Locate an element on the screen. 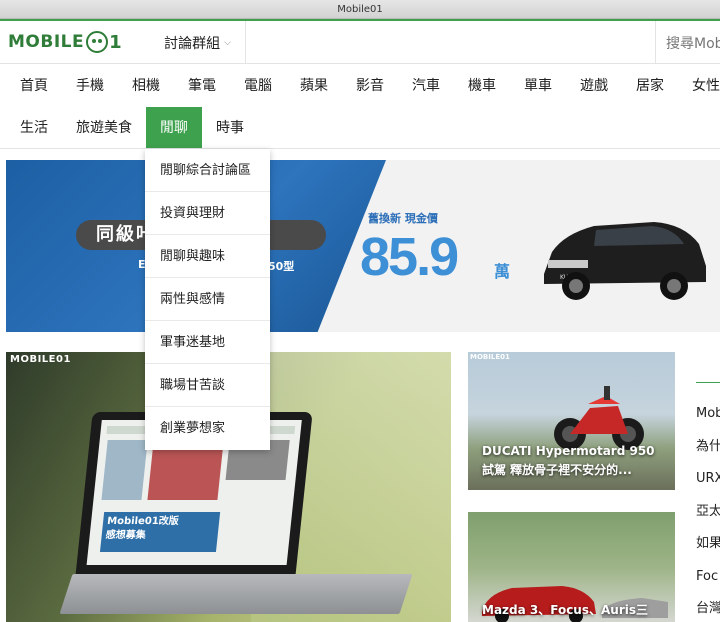 The width and height of the screenshot is (720, 622). dropdown-item-workplace: 職場甘苦談 is located at coordinates (207, 385).